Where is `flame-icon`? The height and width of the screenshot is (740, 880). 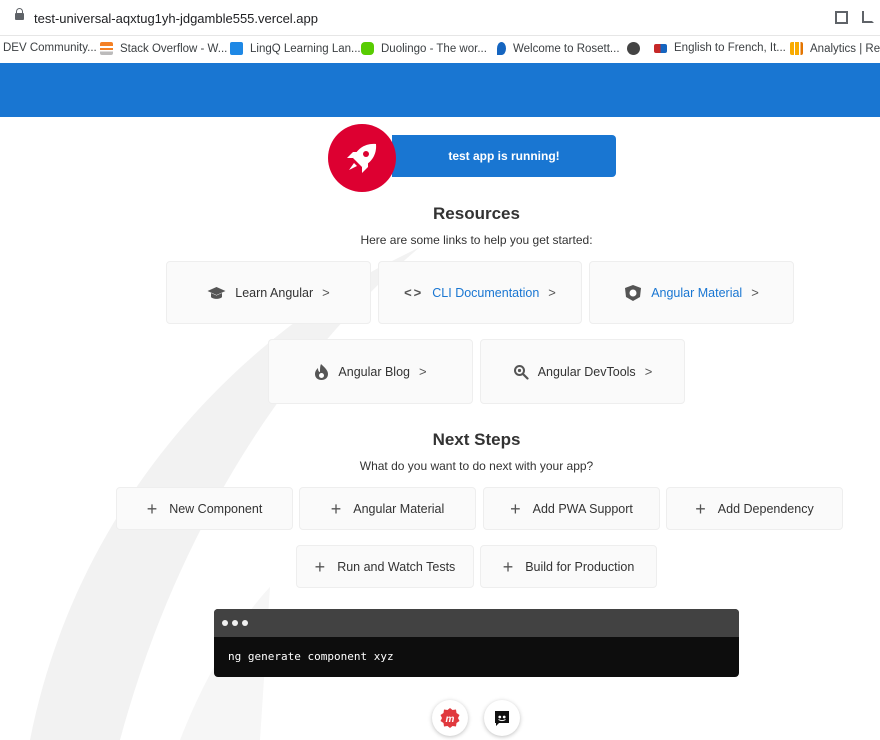
flame-icon is located at coordinates (322, 371).